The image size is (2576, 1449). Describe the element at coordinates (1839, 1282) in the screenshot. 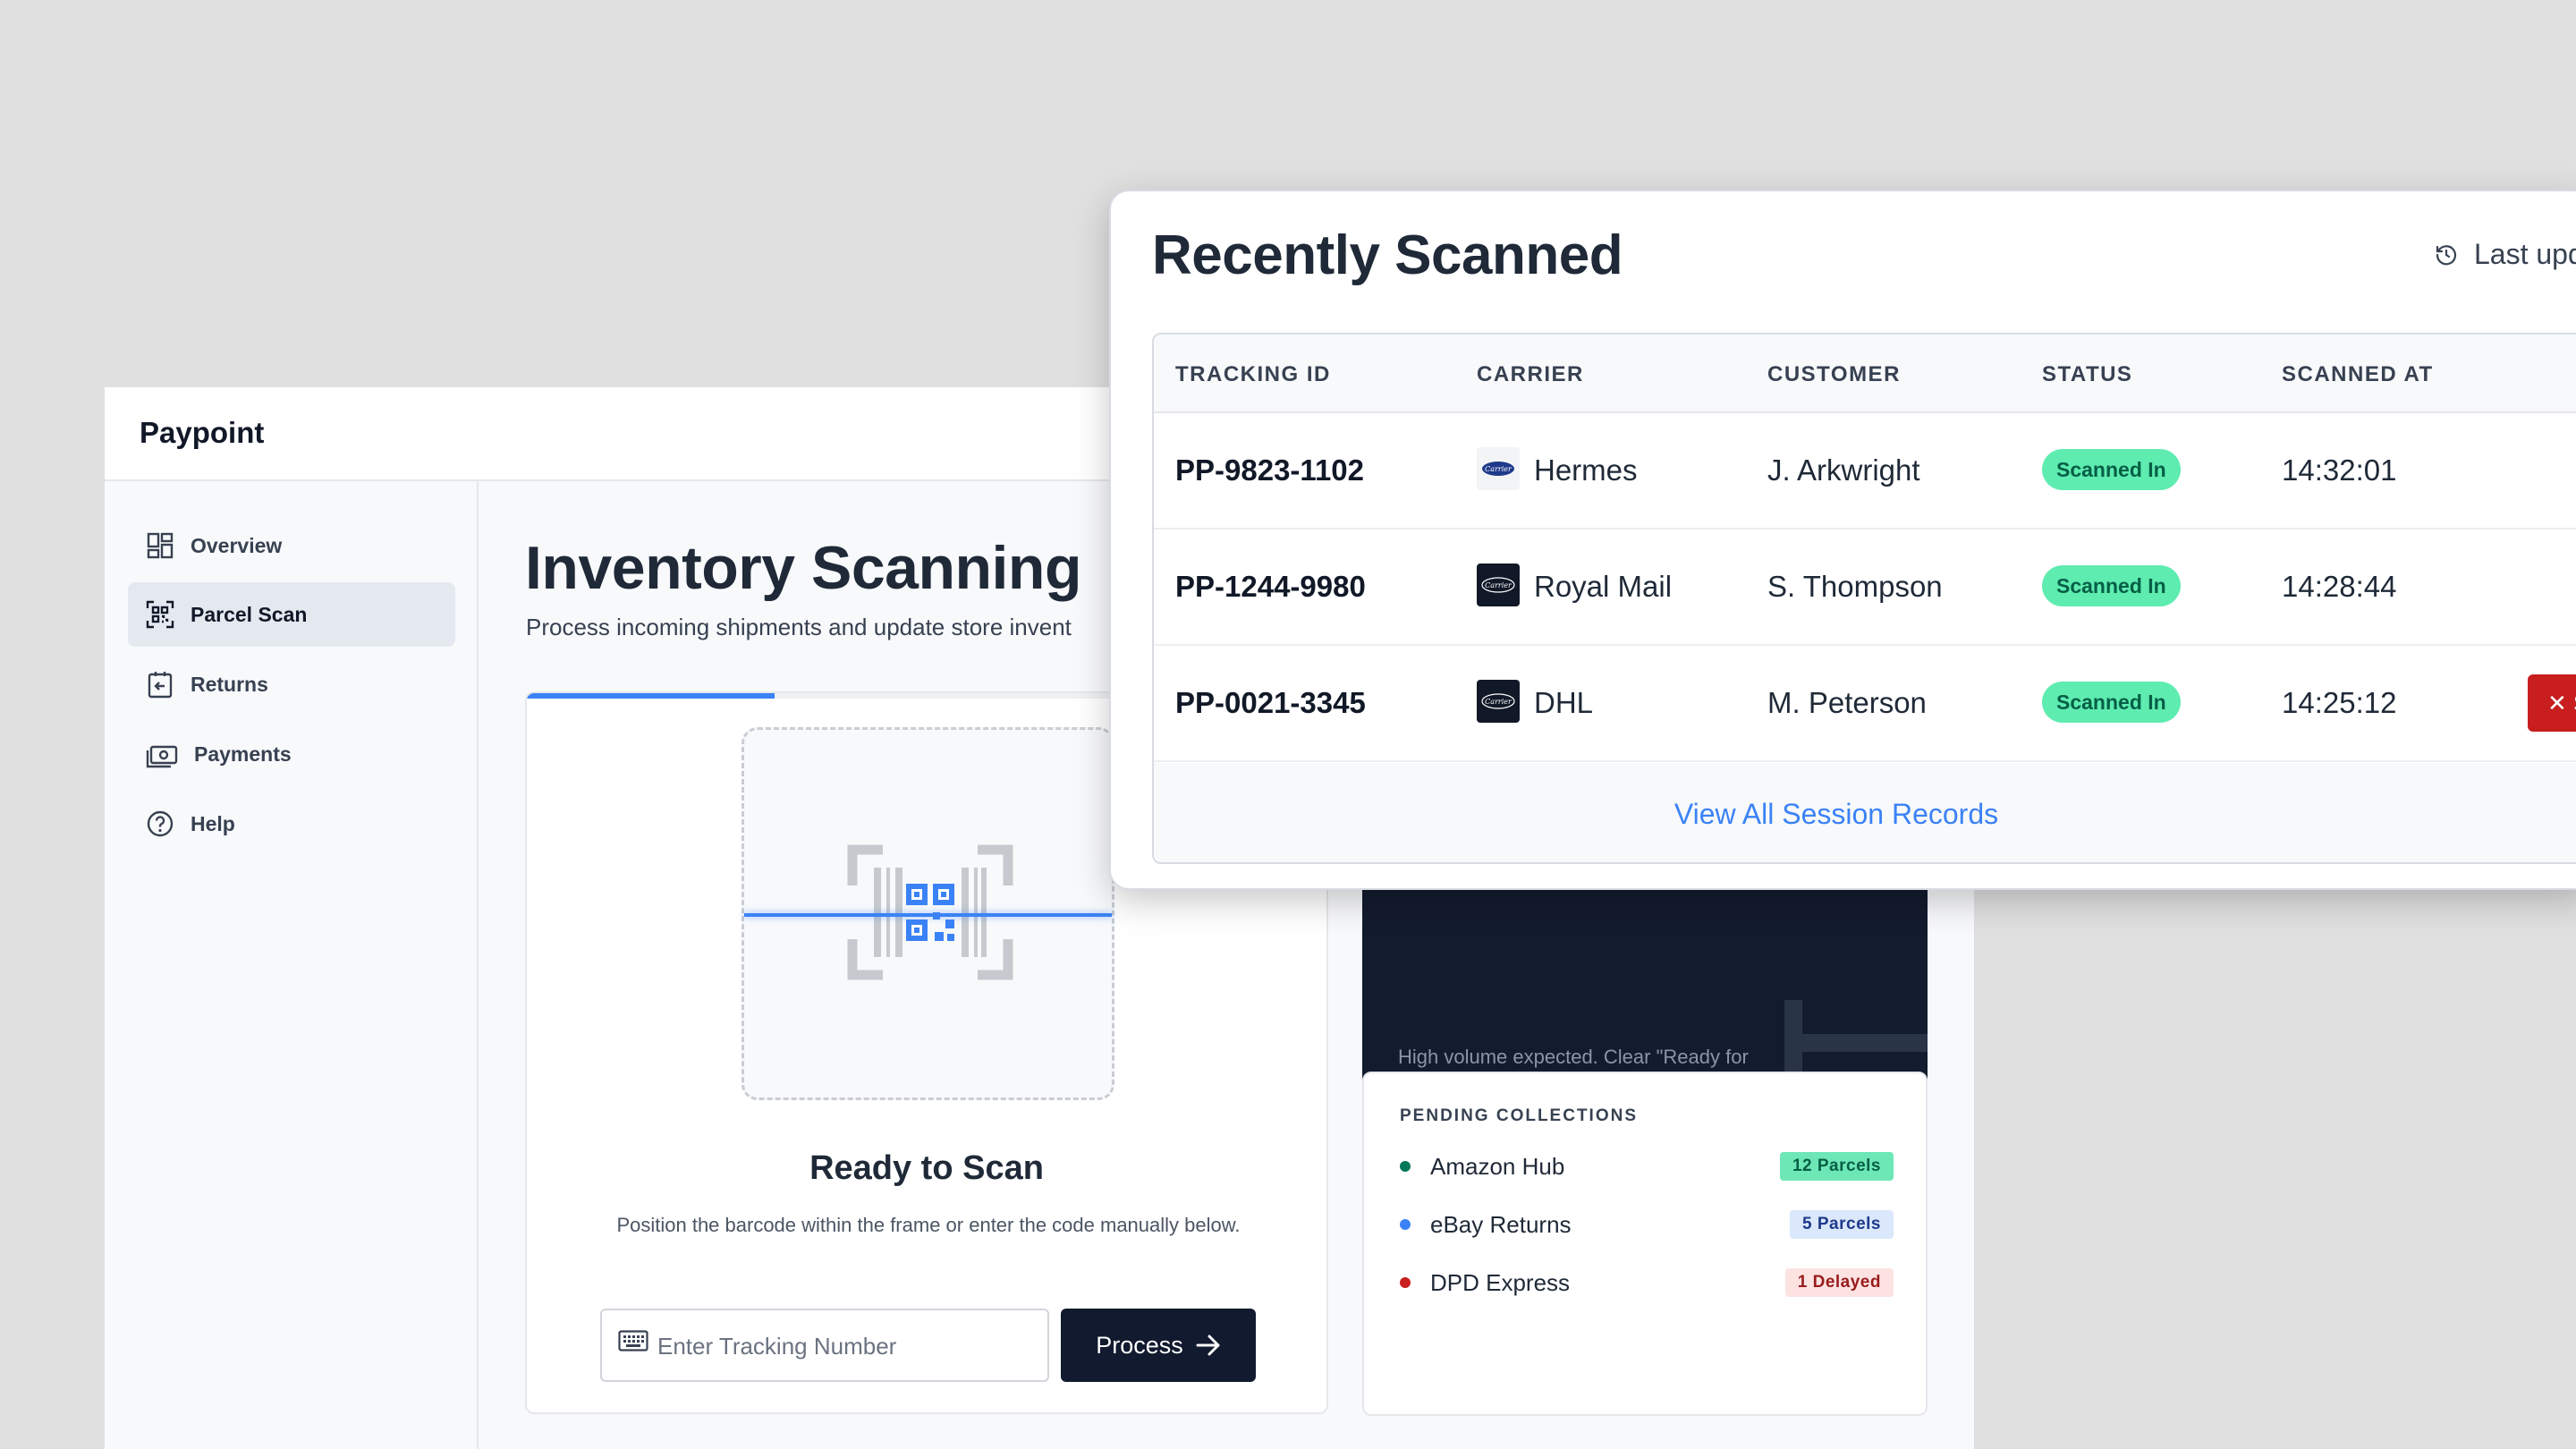

I see `pending-badge: 1 Delayed` at that location.